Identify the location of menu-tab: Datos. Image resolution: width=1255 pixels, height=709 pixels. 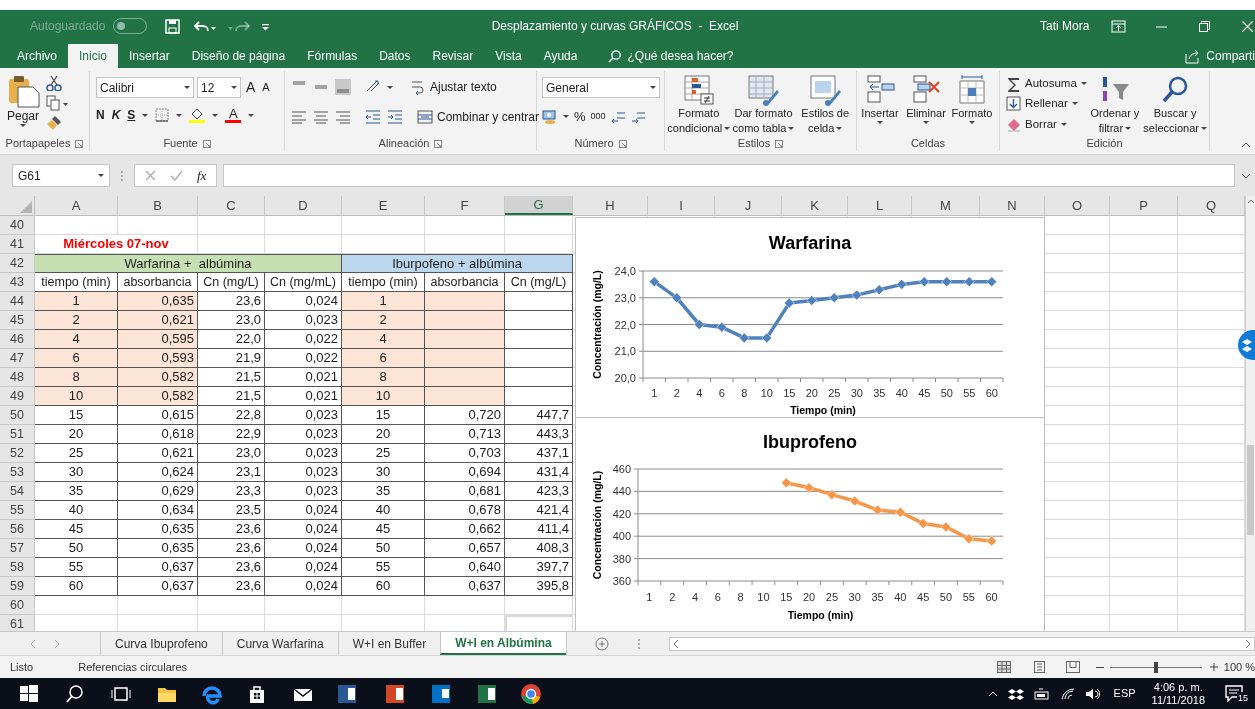
(395, 56).